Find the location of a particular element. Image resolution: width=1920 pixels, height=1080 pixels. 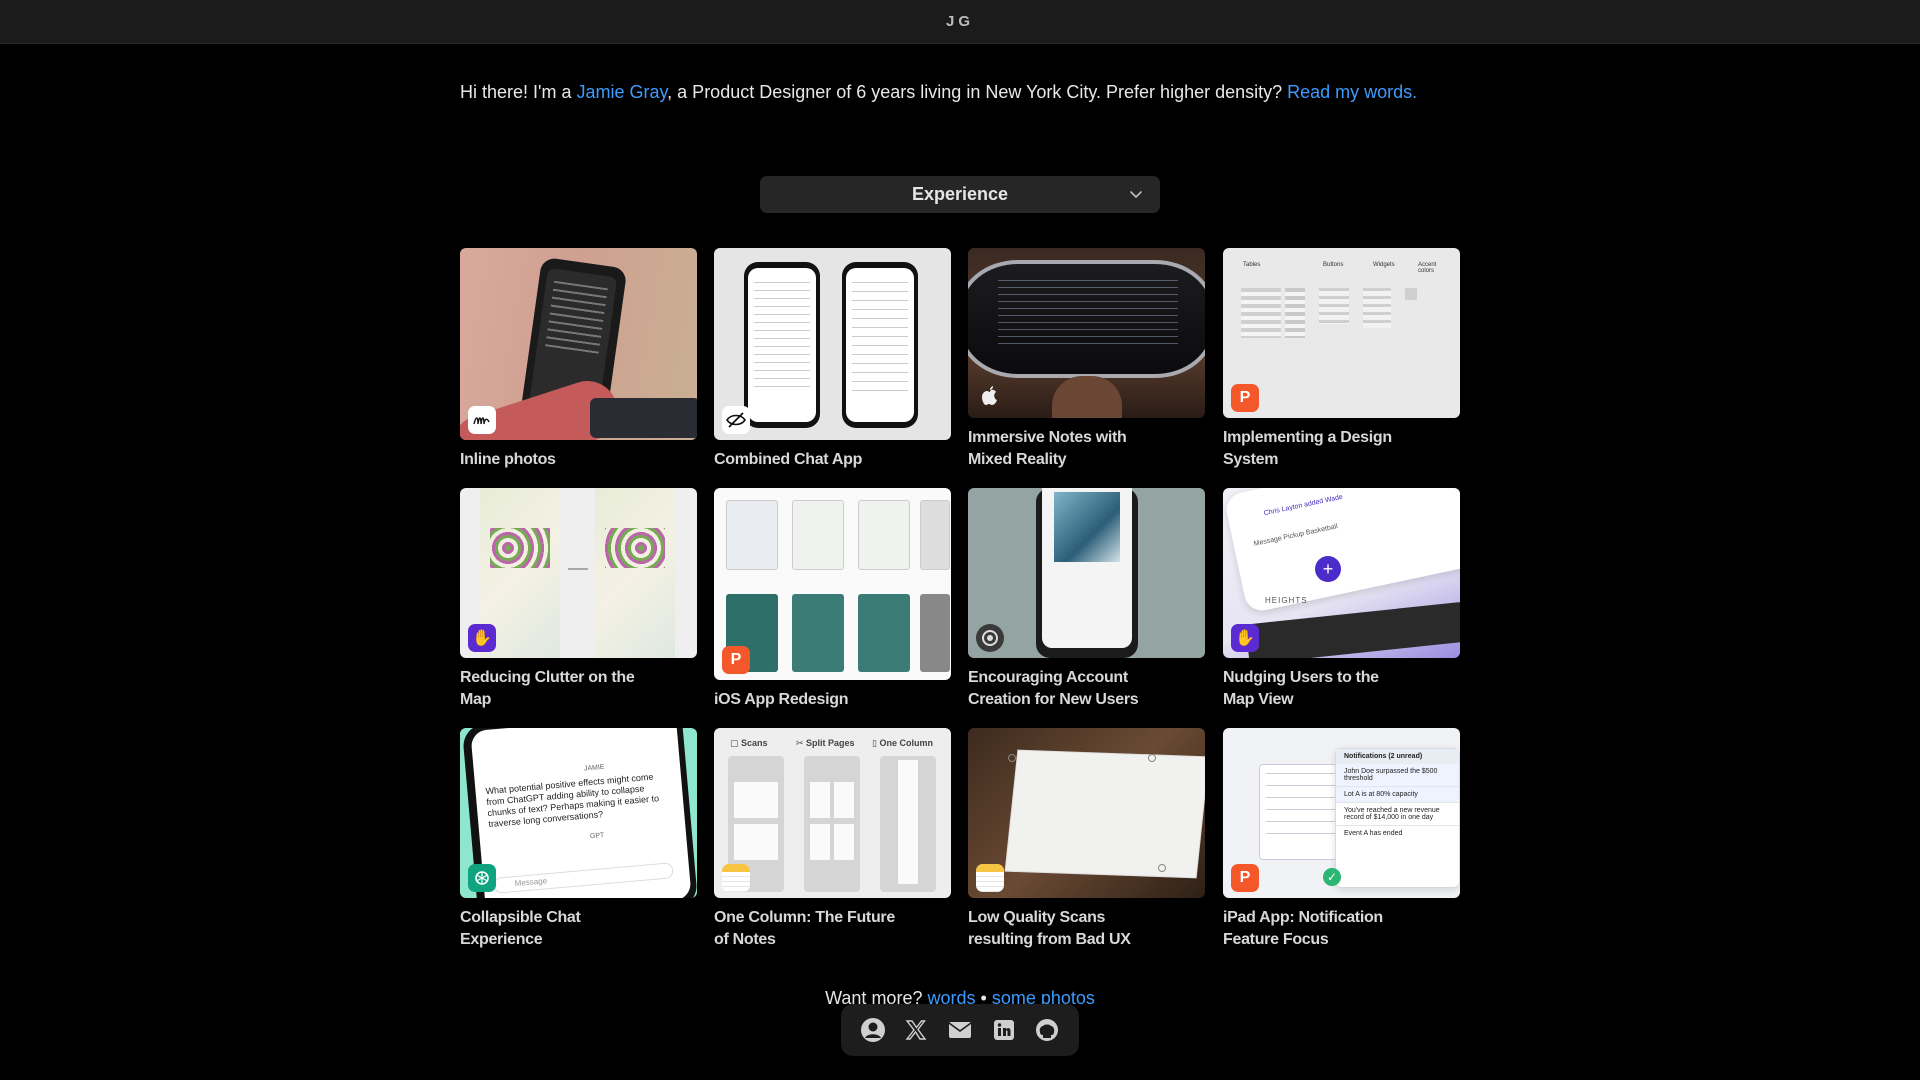

project-title: Inline photos is located at coordinates (508, 459).